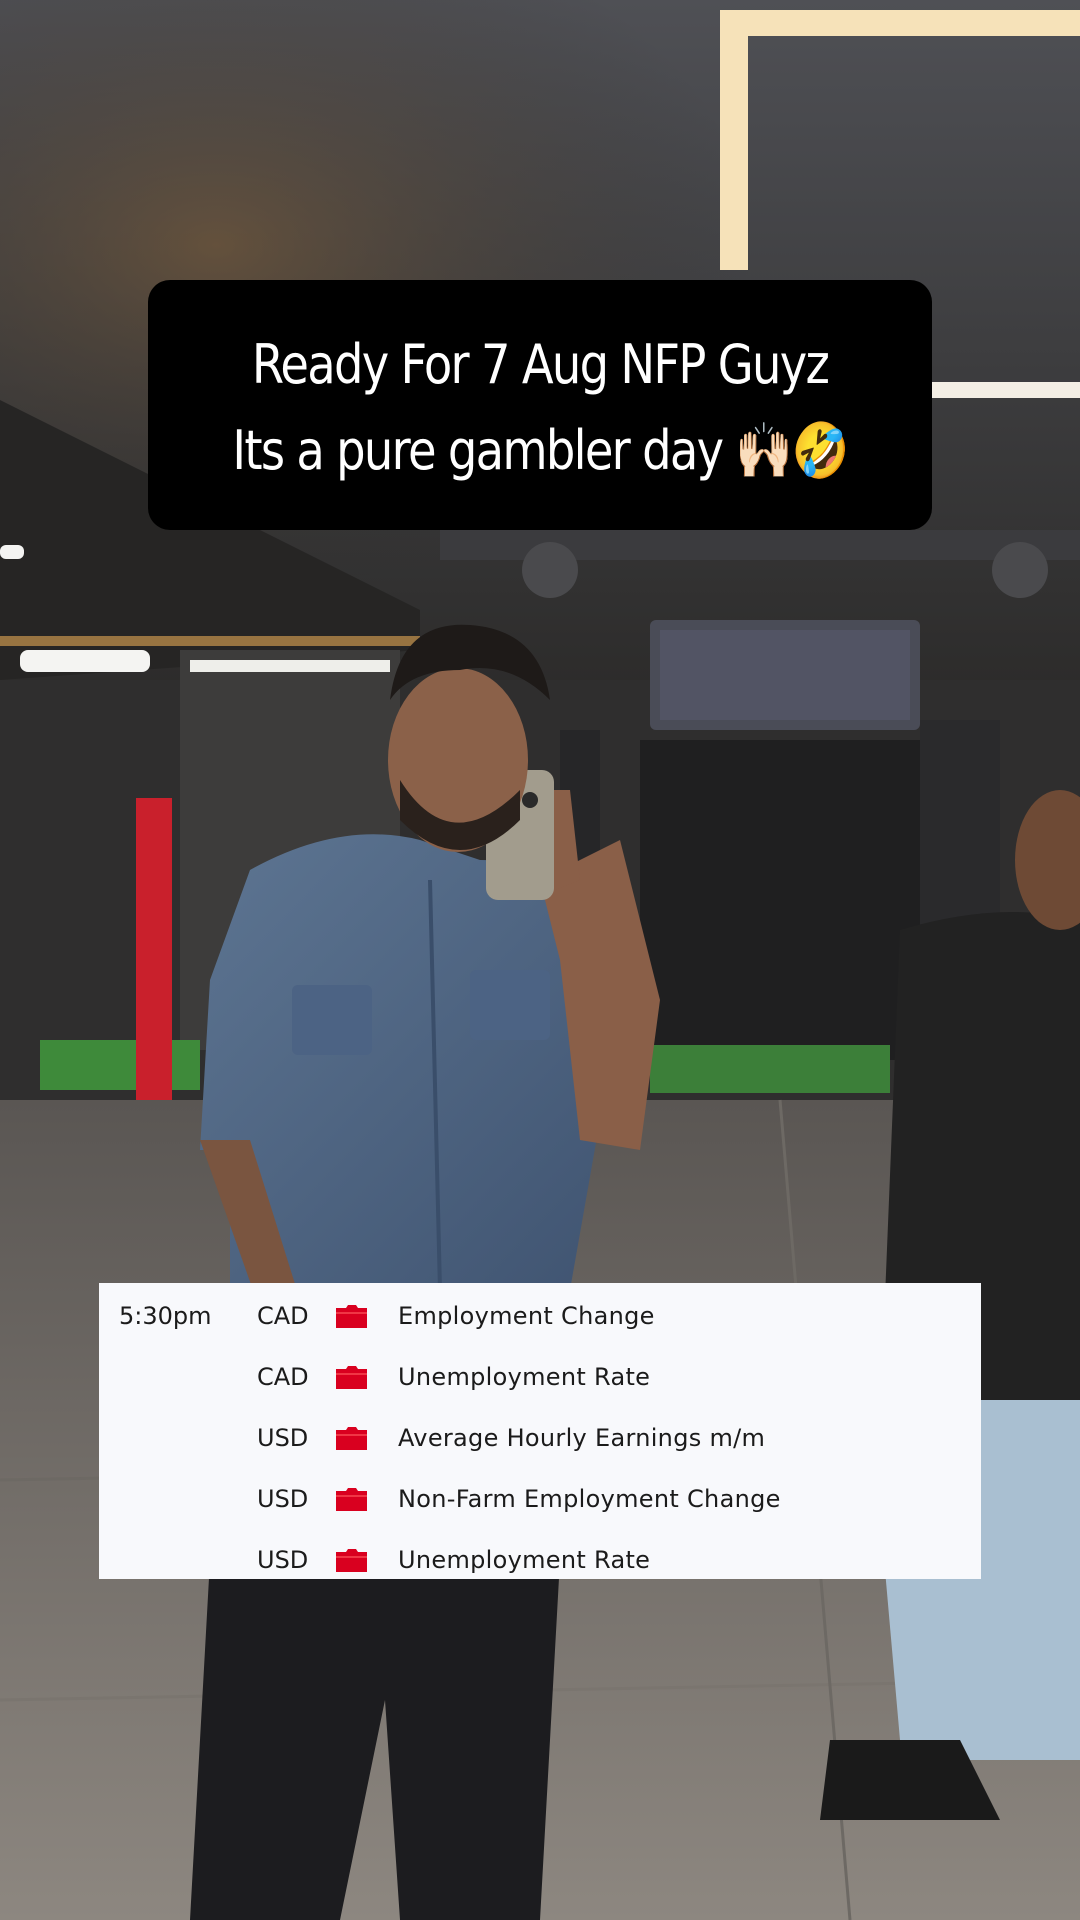 The height and width of the screenshot is (1920, 1080). Describe the element at coordinates (165, 1316) in the screenshot. I see `event-time: 5:30pm` at that location.